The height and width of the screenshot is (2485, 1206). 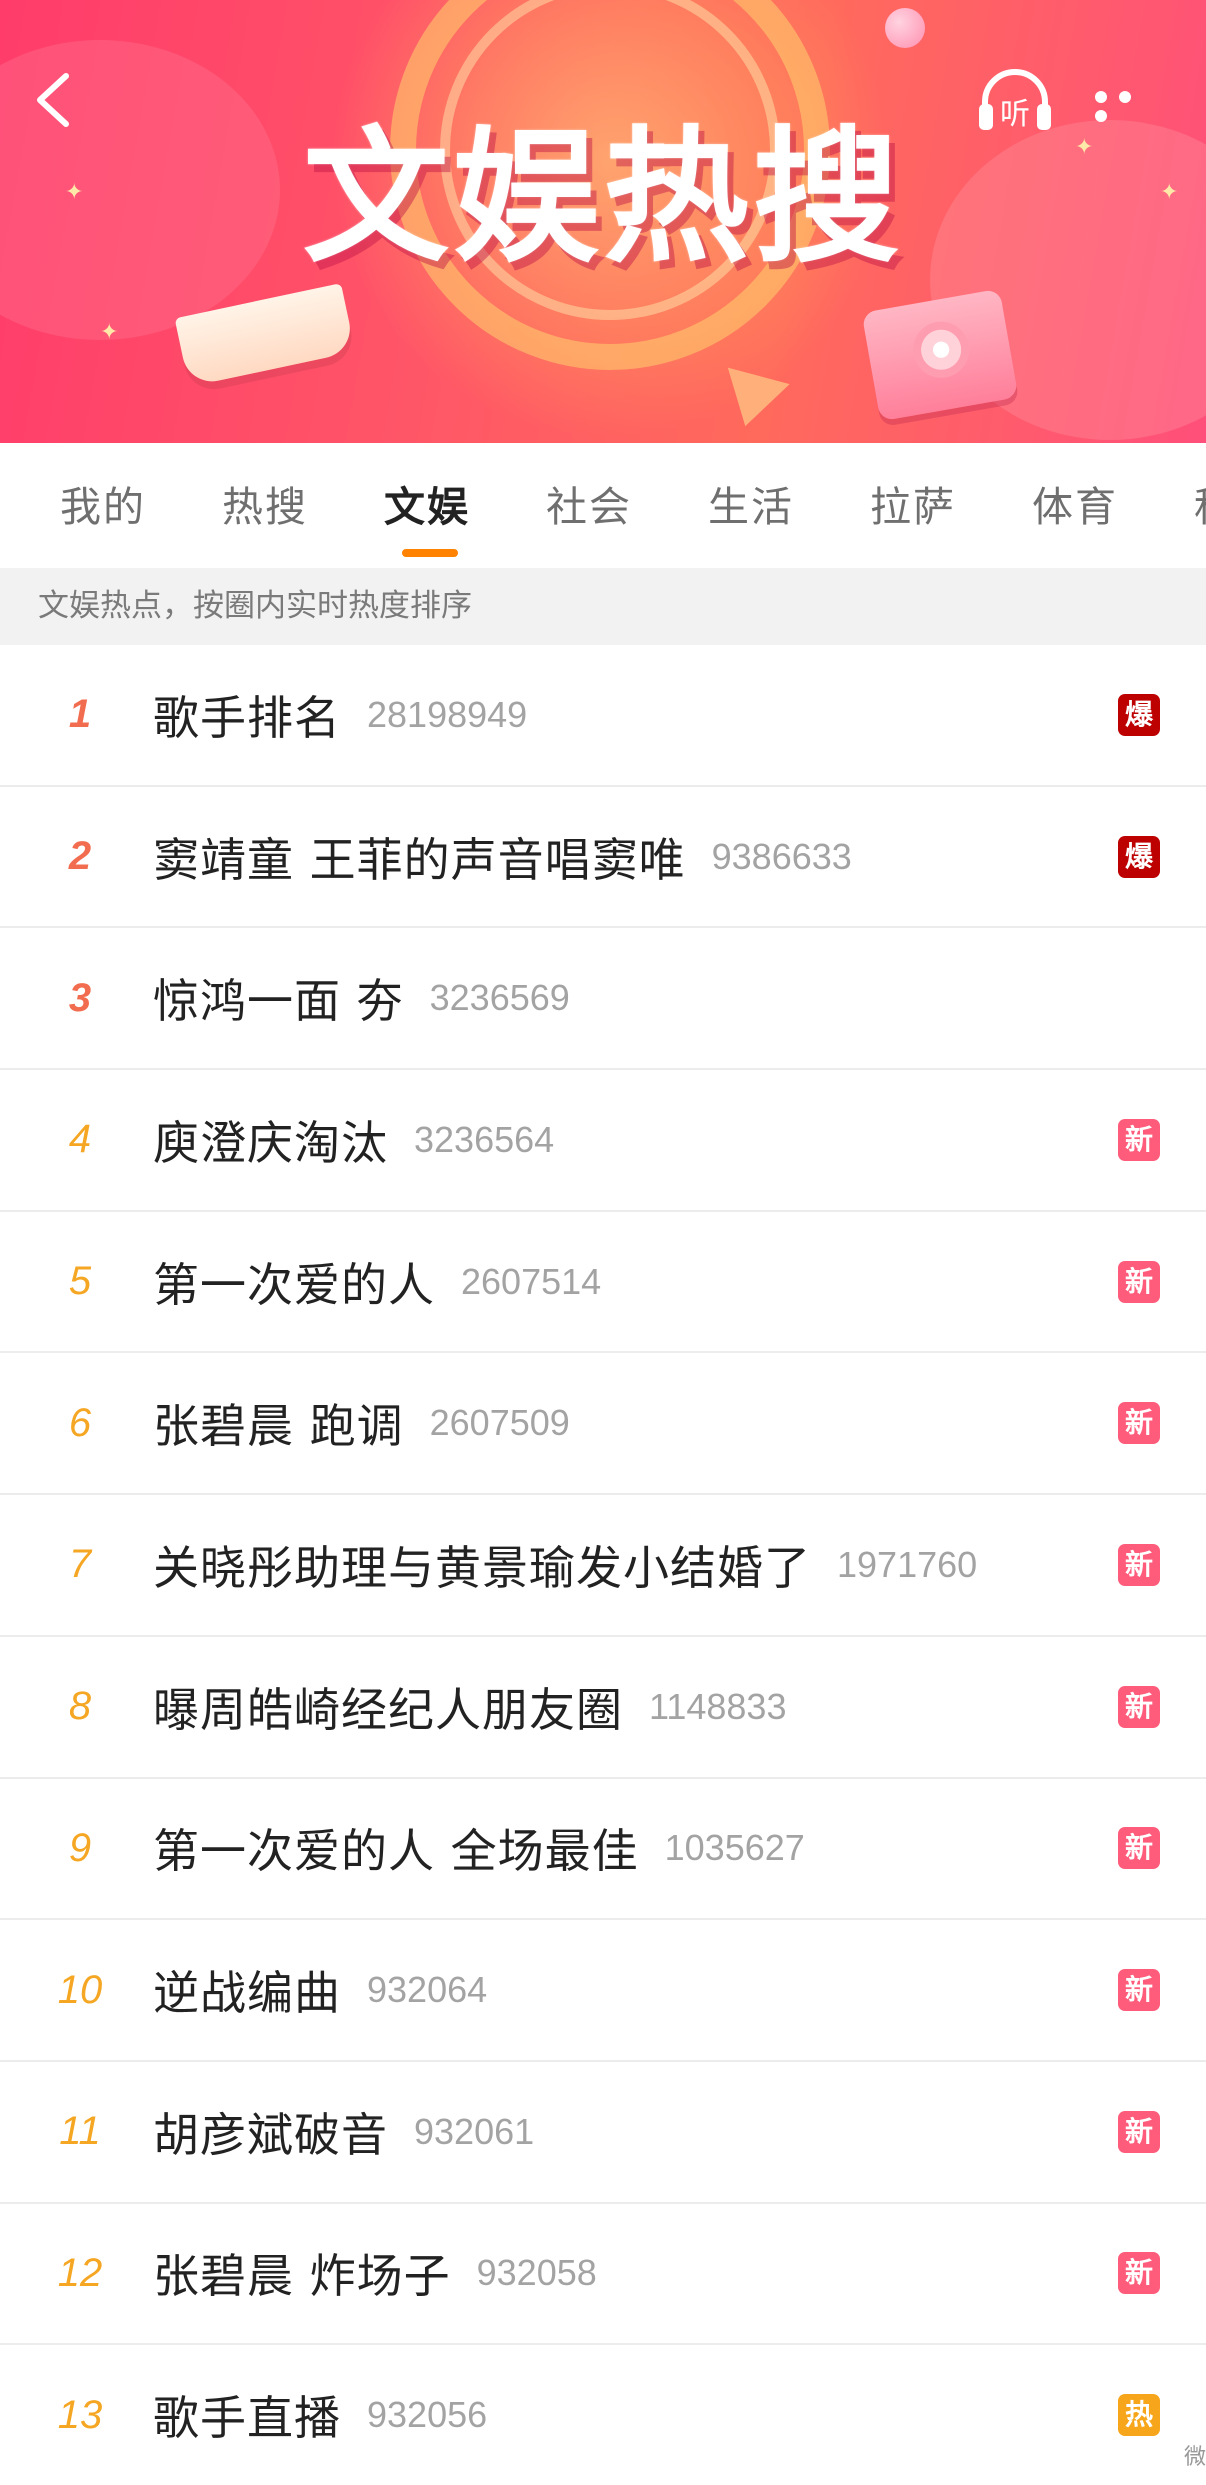 What do you see at coordinates (603, 716) in the screenshot?
I see `list-item: 1 歌手排名 28198949 爆` at bounding box center [603, 716].